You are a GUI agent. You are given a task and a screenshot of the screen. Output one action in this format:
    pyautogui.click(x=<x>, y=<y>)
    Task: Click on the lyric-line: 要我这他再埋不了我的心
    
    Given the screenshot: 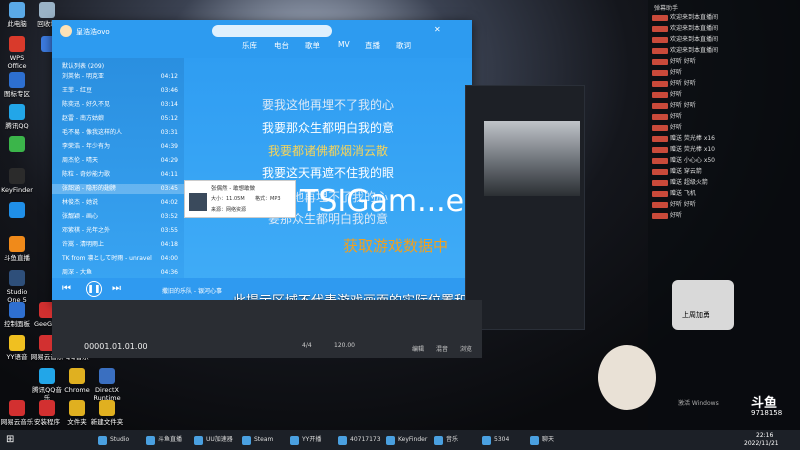 What is the action you would take?
    pyautogui.click(x=327, y=105)
    